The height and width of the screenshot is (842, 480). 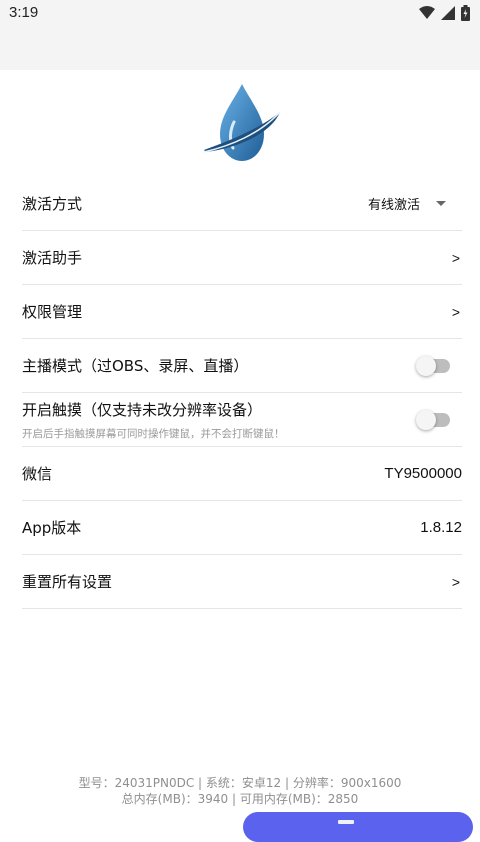 I want to click on activation-mode-dropdown: 有线激活, so click(x=407, y=203).